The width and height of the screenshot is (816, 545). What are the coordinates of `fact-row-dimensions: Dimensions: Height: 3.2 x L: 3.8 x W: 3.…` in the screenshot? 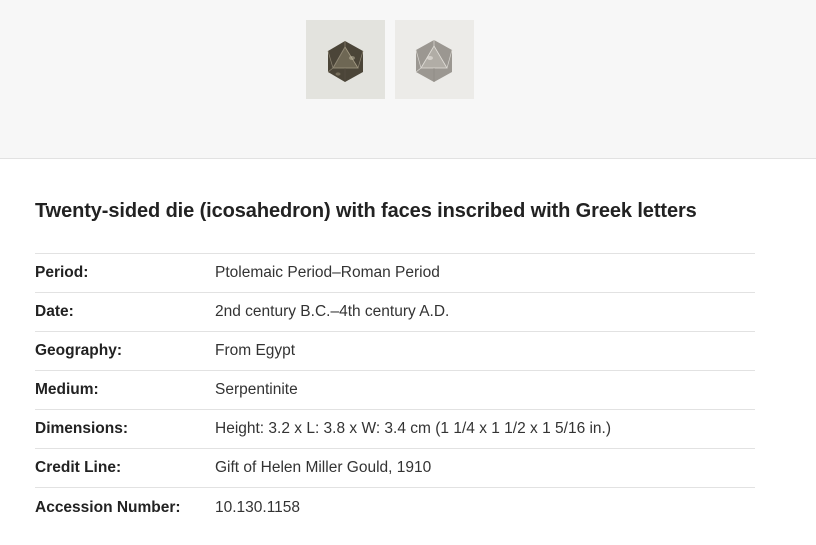 It's located at (395, 429).